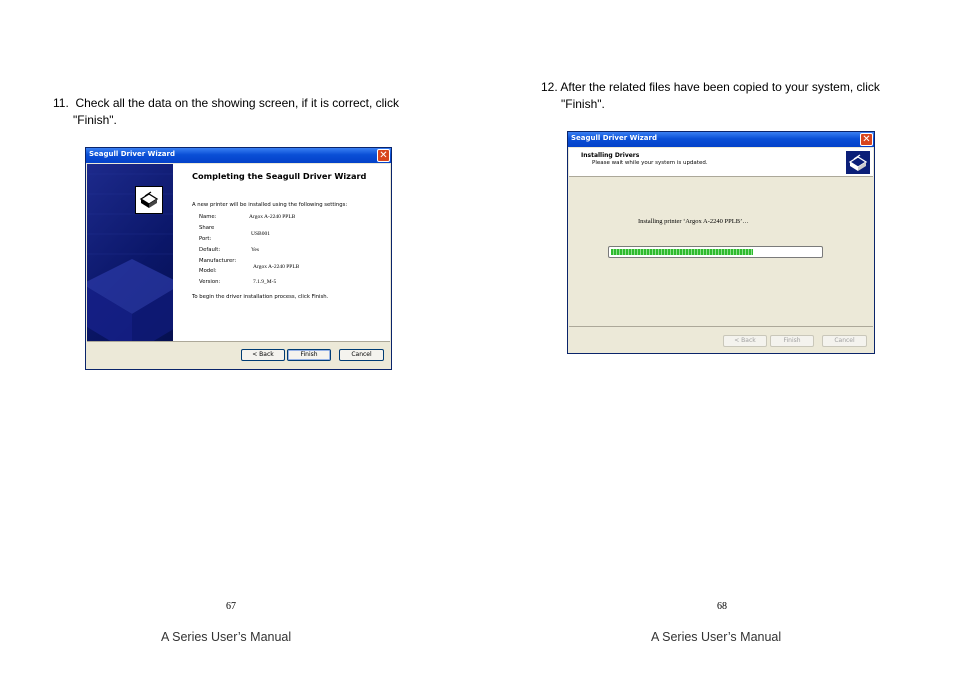 This screenshot has height=675, width=954. What do you see at coordinates (231, 606) in the screenshot?
I see `page-number-67: 67` at bounding box center [231, 606].